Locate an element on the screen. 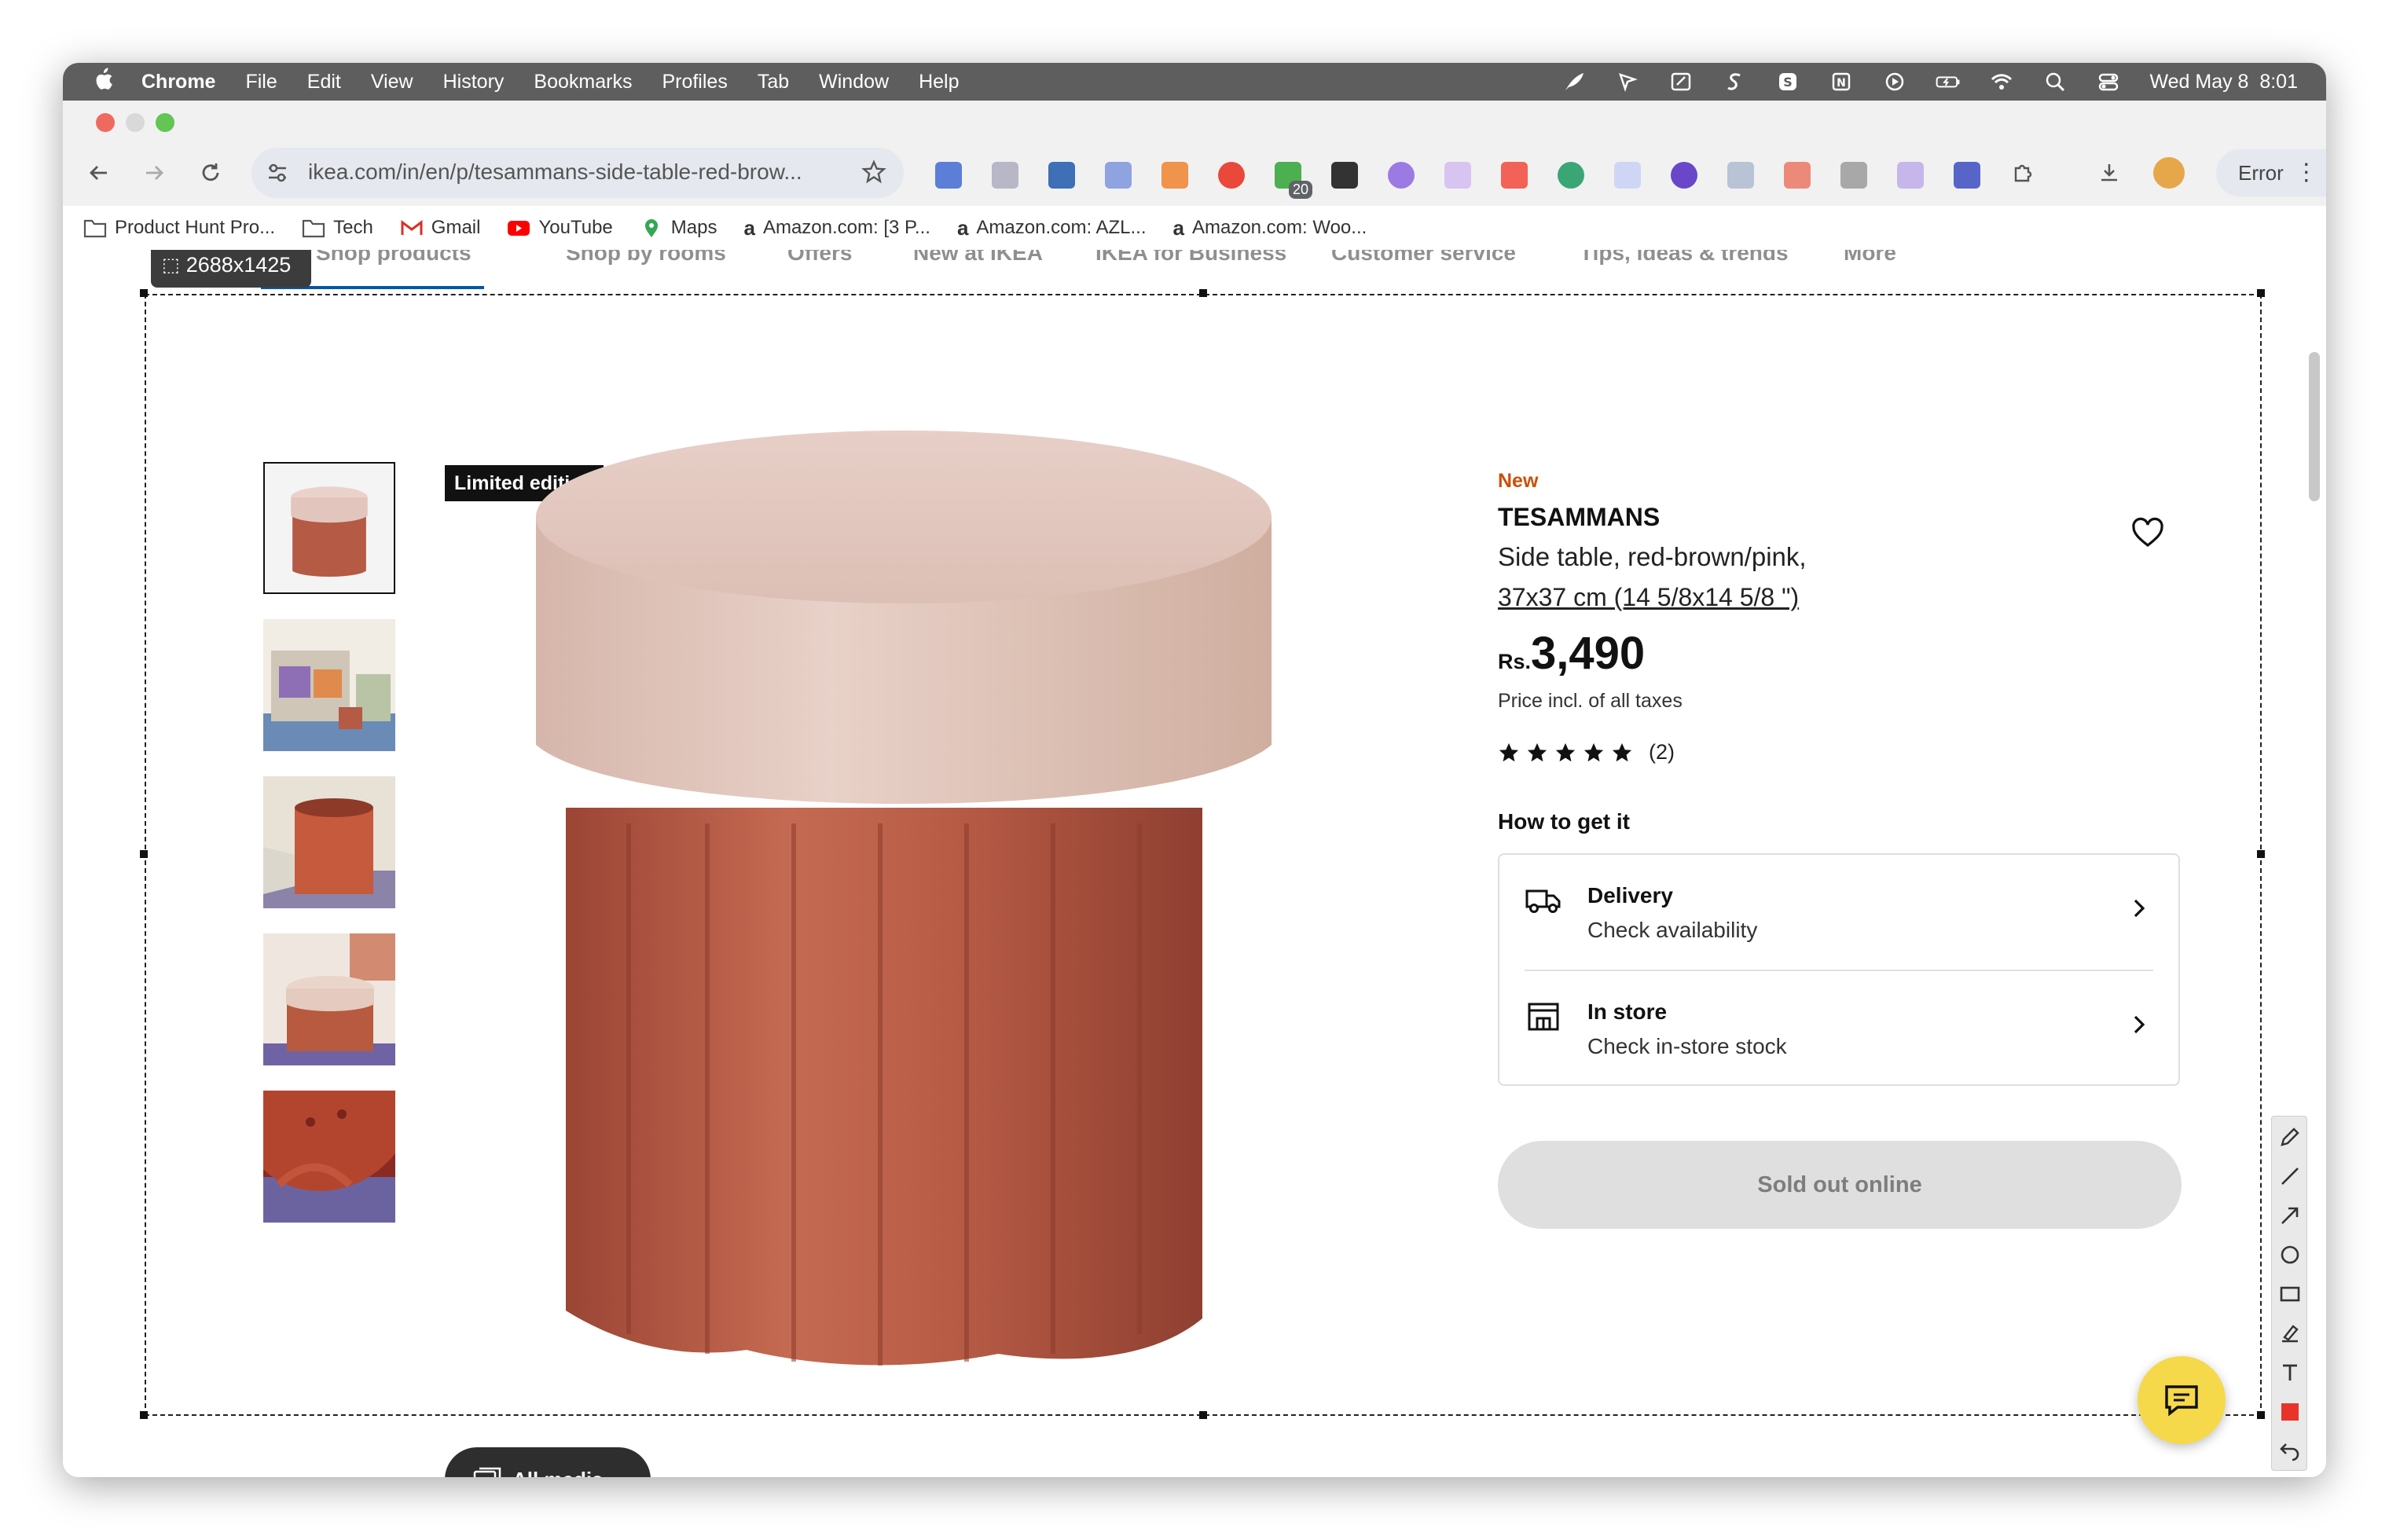 The height and width of the screenshot is (1540, 2389). bookmark-maps: Maps is located at coordinates (678, 228).